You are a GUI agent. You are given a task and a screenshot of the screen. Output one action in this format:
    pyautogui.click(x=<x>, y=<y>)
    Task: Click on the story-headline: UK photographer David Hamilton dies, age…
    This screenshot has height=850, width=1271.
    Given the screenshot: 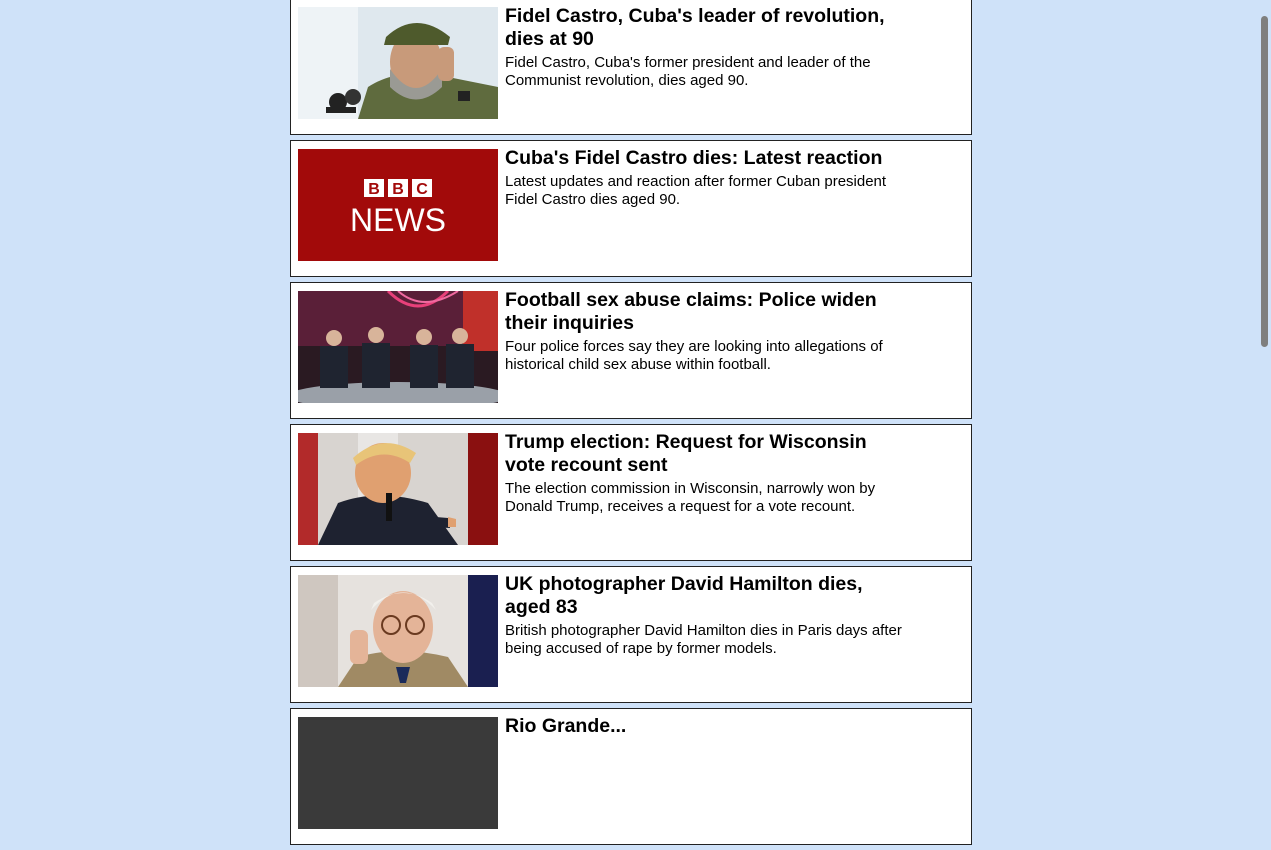 What is the action you would take?
    pyautogui.click(x=705, y=596)
    